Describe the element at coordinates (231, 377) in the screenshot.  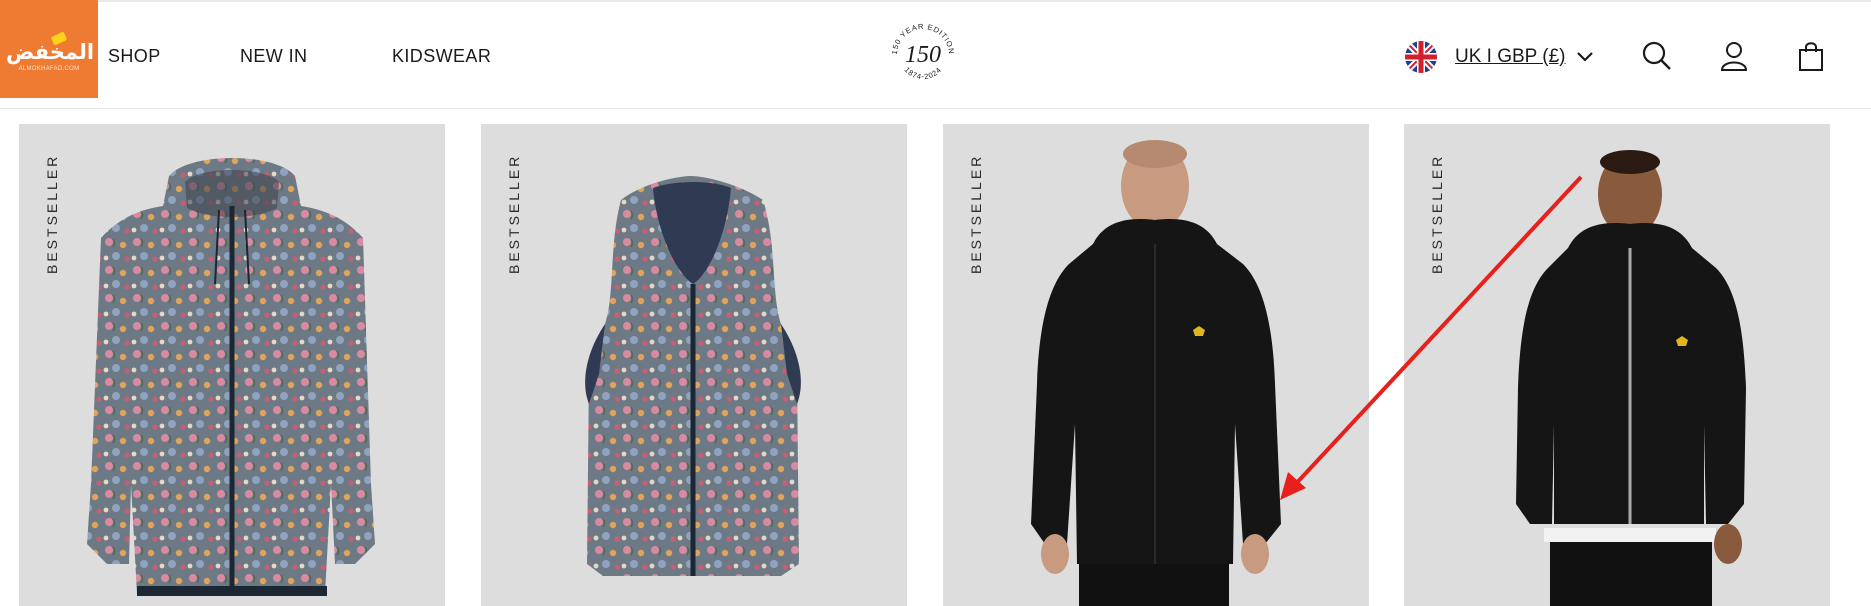
I see `floral-hooded-jacket-image` at that location.